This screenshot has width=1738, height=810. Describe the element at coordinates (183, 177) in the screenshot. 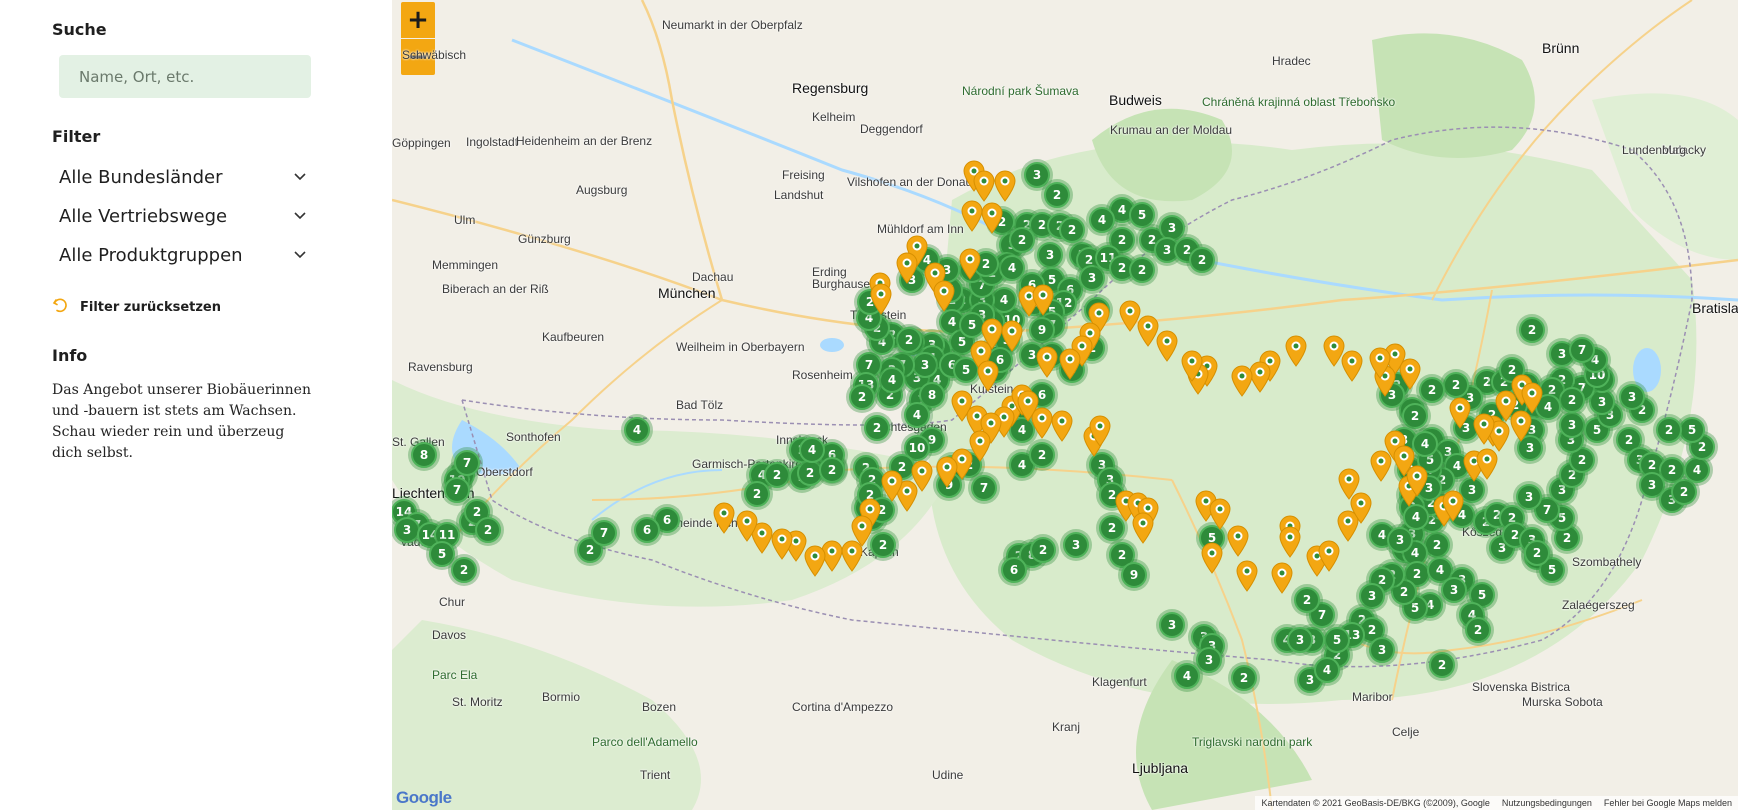

I see `bundesland-select: Alle Bundesländer` at that location.